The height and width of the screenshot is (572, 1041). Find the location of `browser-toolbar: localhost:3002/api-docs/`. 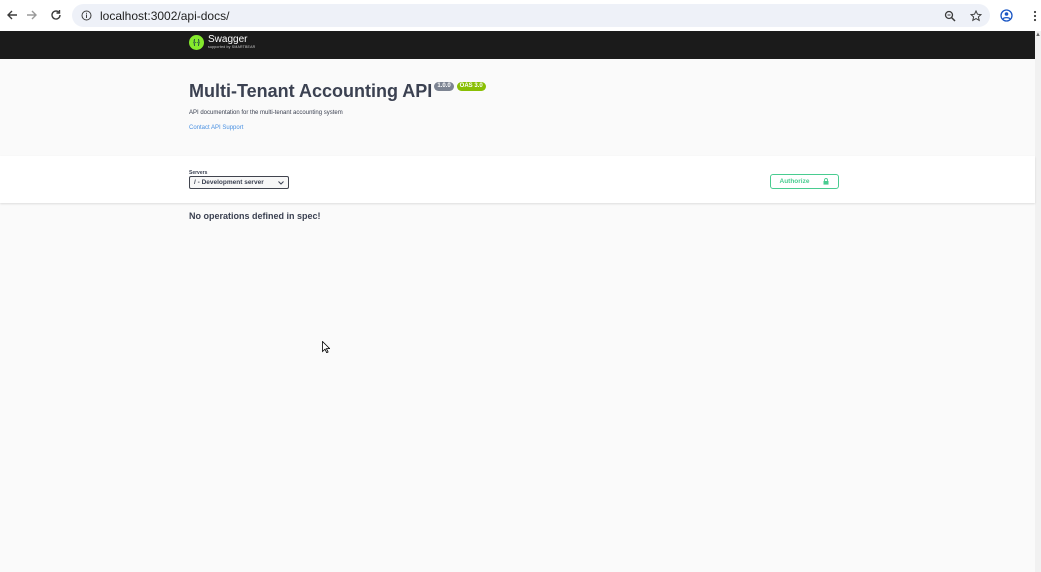

browser-toolbar: localhost:3002/api-docs/ is located at coordinates (520, 15).